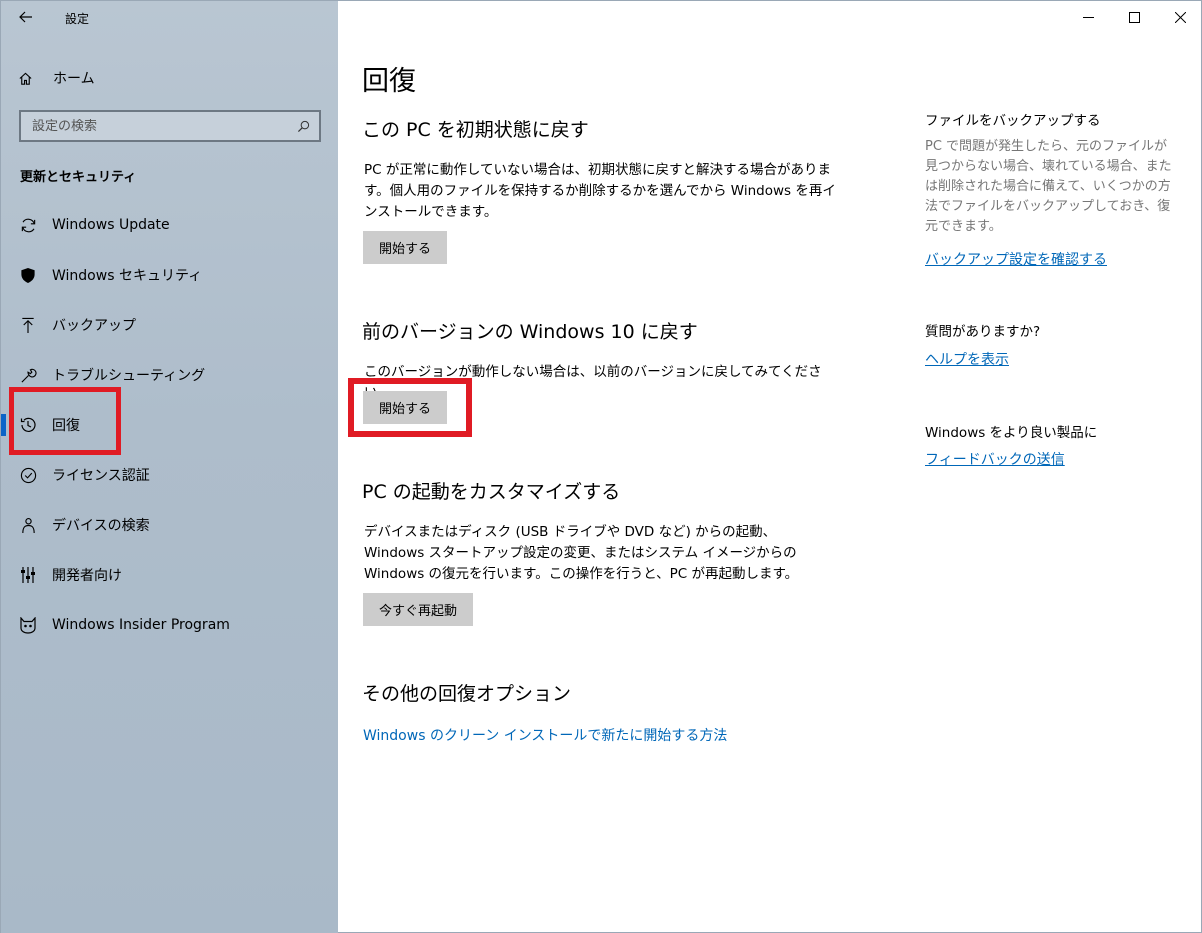 The image size is (1202, 933). What do you see at coordinates (65, 421) in the screenshot?
I see `annotation-highlight-recovery` at bounding box center [65, 421].